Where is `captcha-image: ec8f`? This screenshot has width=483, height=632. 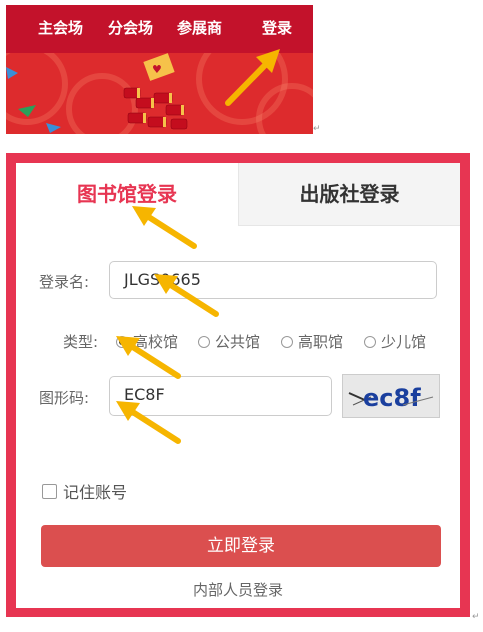 captcha-image: ec8f is located at coordinates (391, 396).